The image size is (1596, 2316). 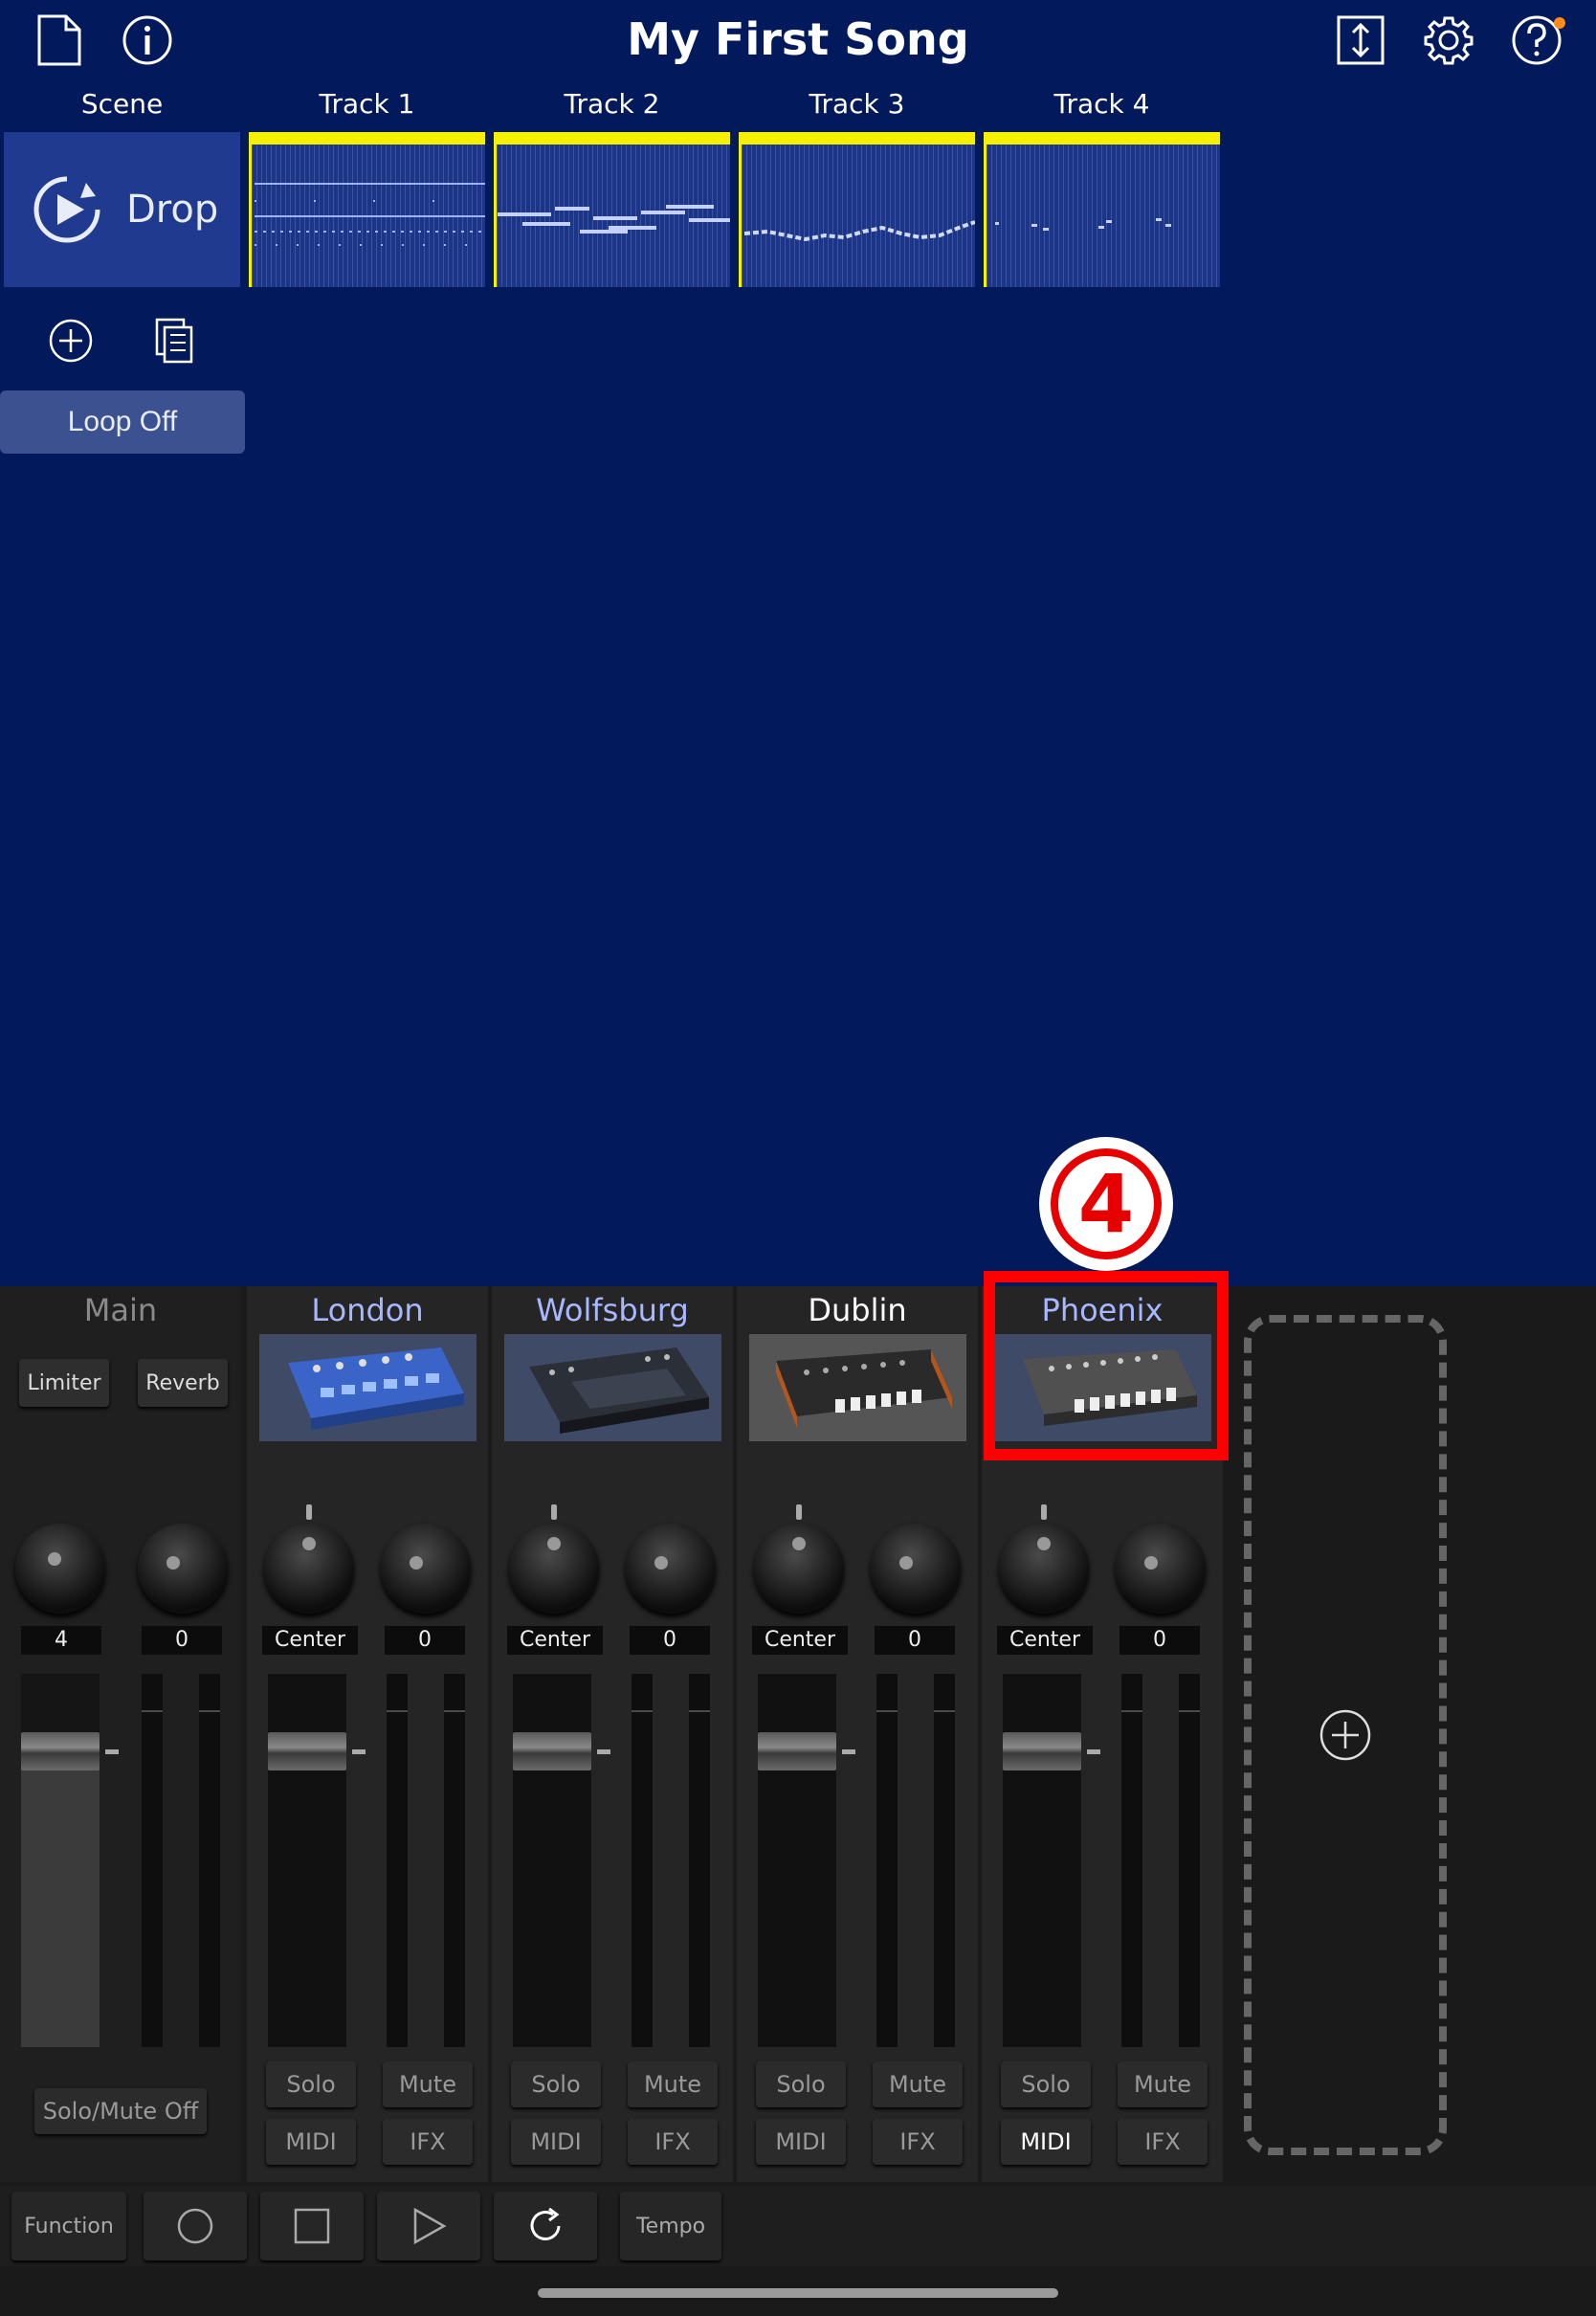 What do you see at coordinates (121, 1310) in the screenshot?
I see `main-strip-name: Main` at bounding box center [121, 1310].